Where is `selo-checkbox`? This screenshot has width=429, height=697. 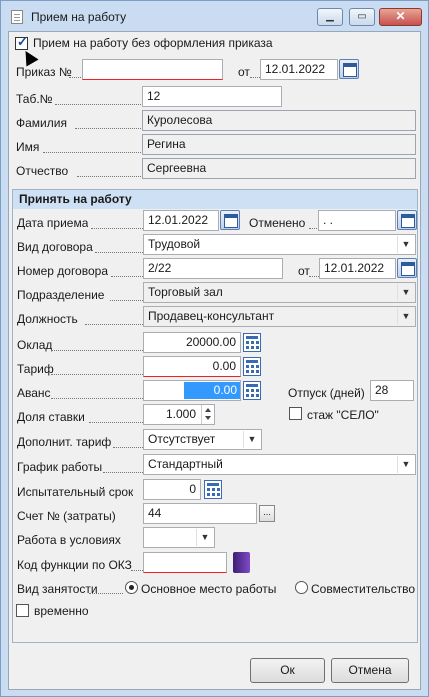
selo-checkbox is located at coordinates (295, 413).